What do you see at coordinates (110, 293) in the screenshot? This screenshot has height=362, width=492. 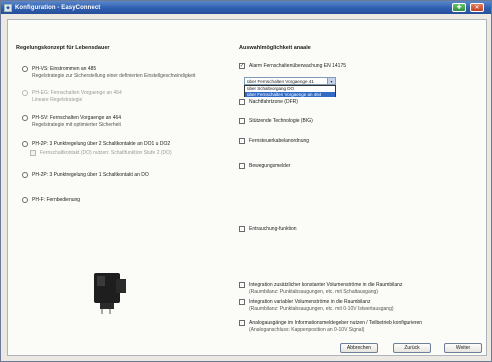 I see `controller-device-image` at bounding box center [110, 293].